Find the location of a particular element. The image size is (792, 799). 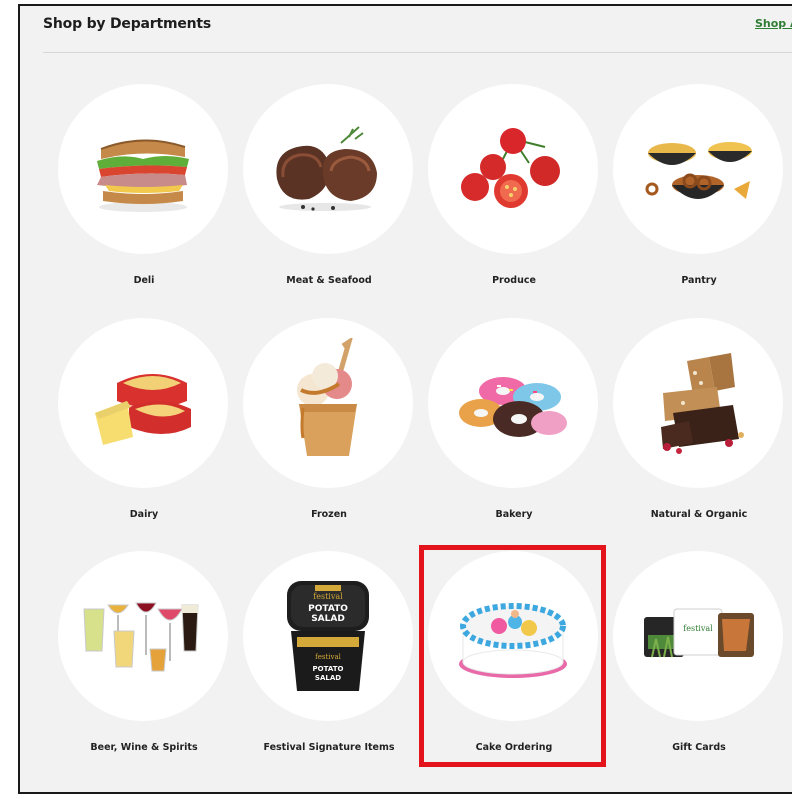

tub-product-text-line1: POTATO is located at coordinates (328, 669).